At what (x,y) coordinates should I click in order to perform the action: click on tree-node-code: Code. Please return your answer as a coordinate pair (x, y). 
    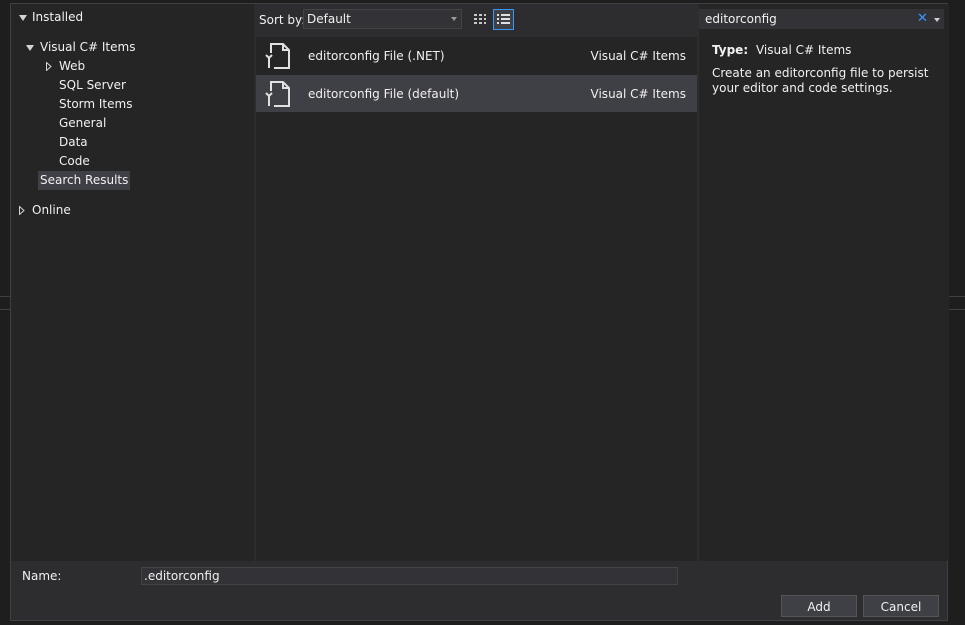
    Looking at the image, I should click on (74, 161).